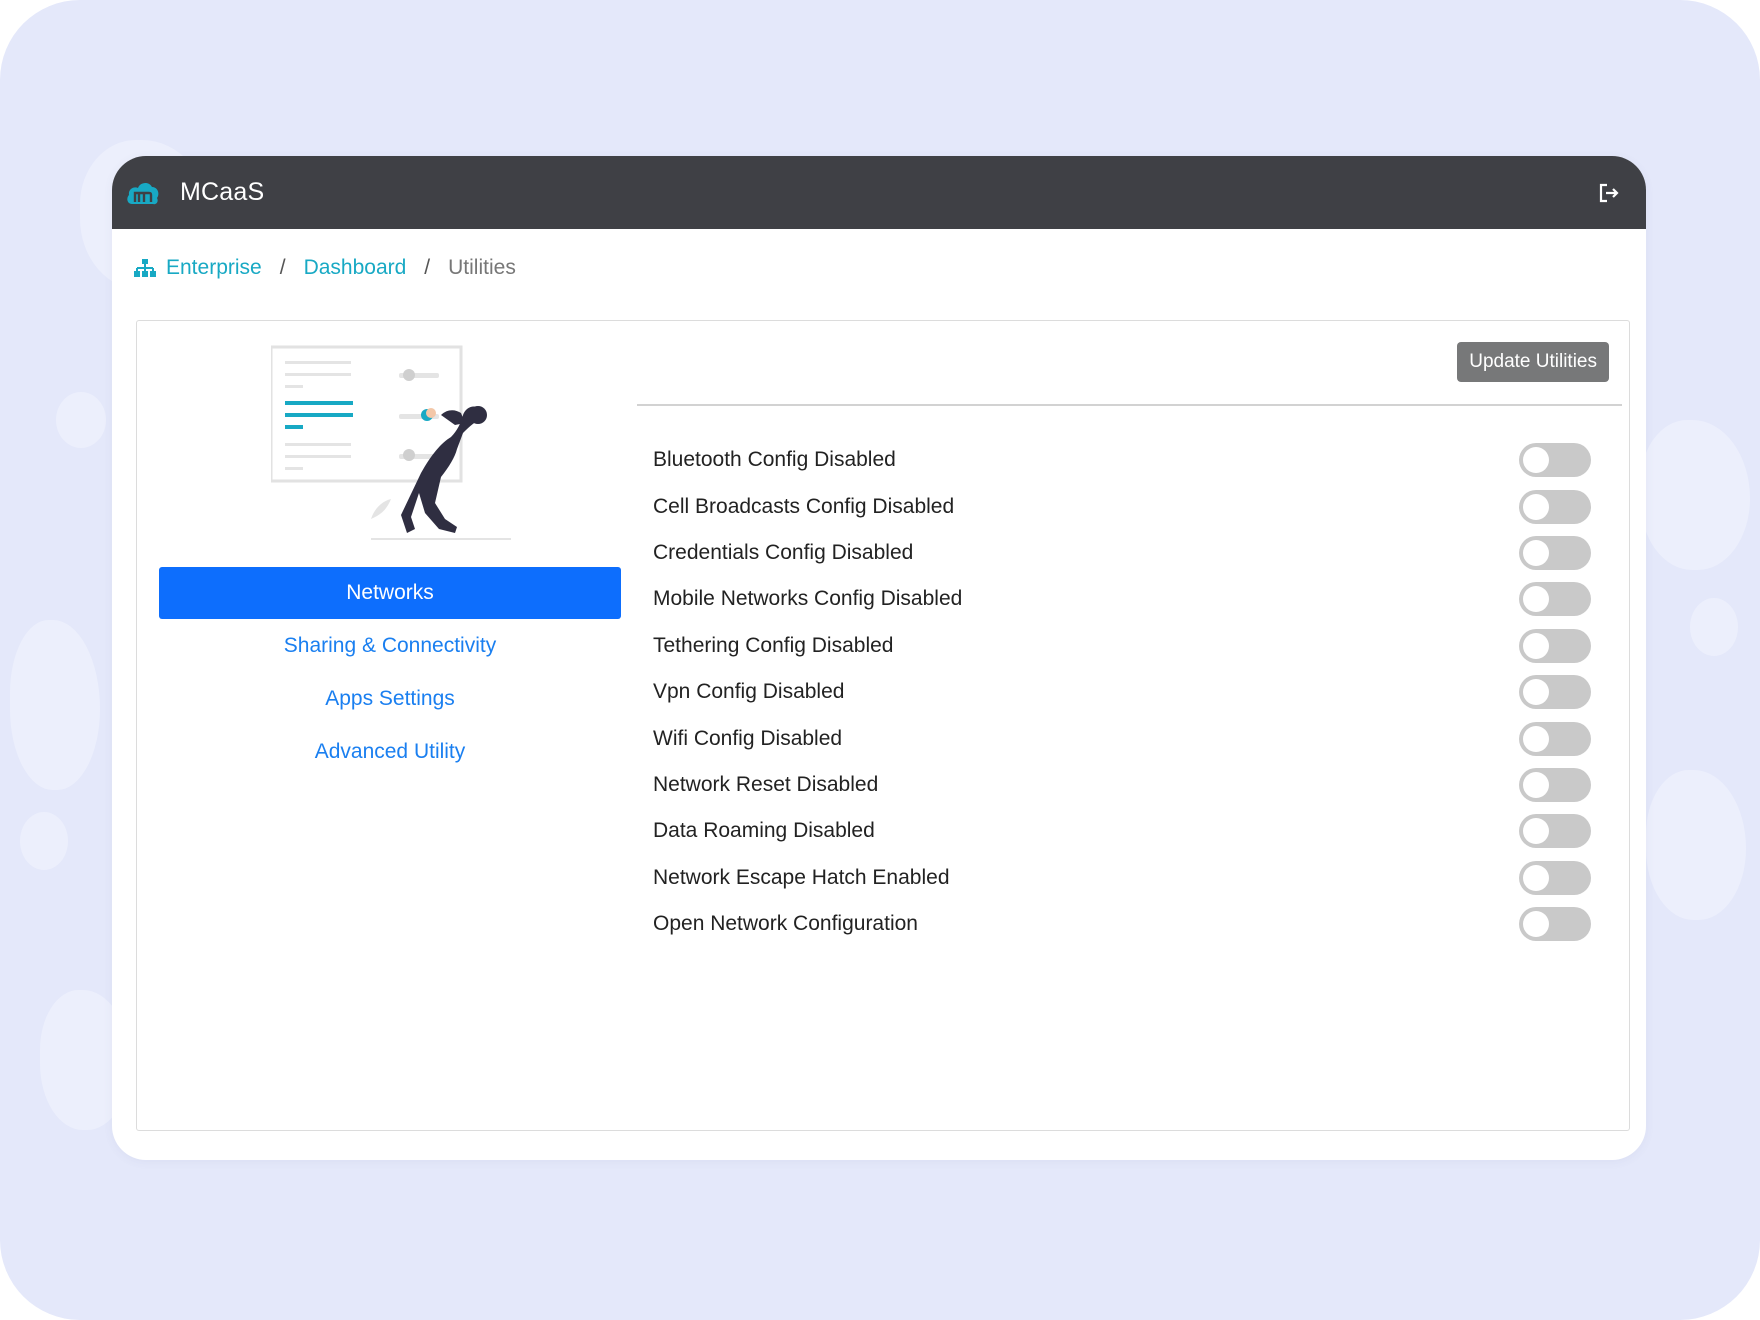 The image size is (1760, 1320). What do you see at coordinates (355, 268) in the screenshot?
I see `breadcrumb-dashboard-link: Dashboard` at bounding box center [355, 268].